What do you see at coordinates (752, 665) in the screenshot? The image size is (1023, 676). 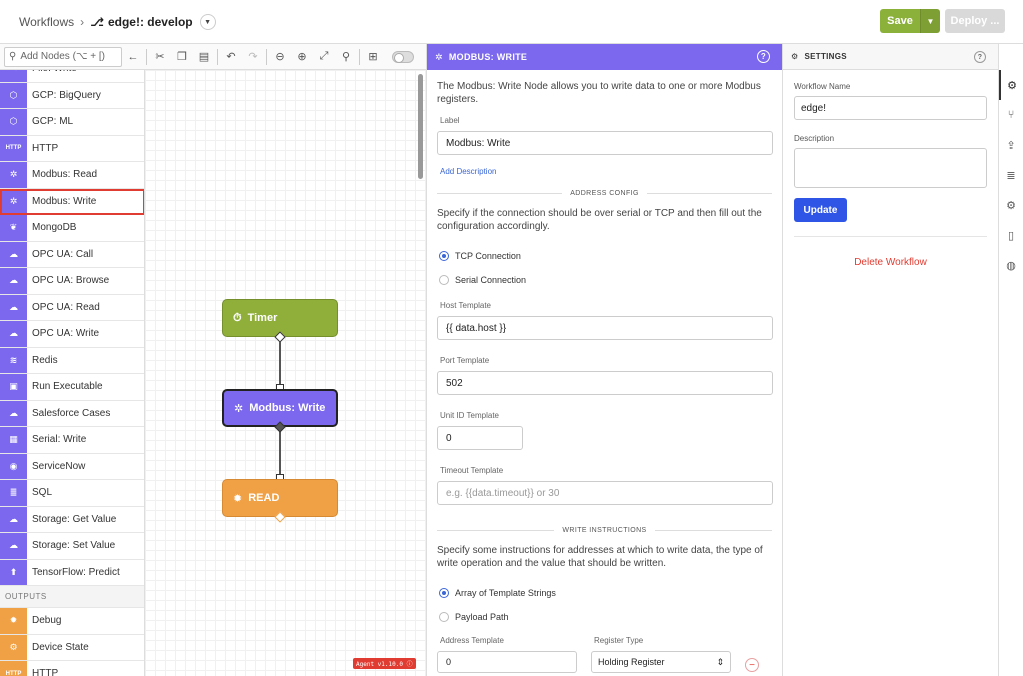 I see `remove-instruction-icon: −` at bounding box center [752, 665].